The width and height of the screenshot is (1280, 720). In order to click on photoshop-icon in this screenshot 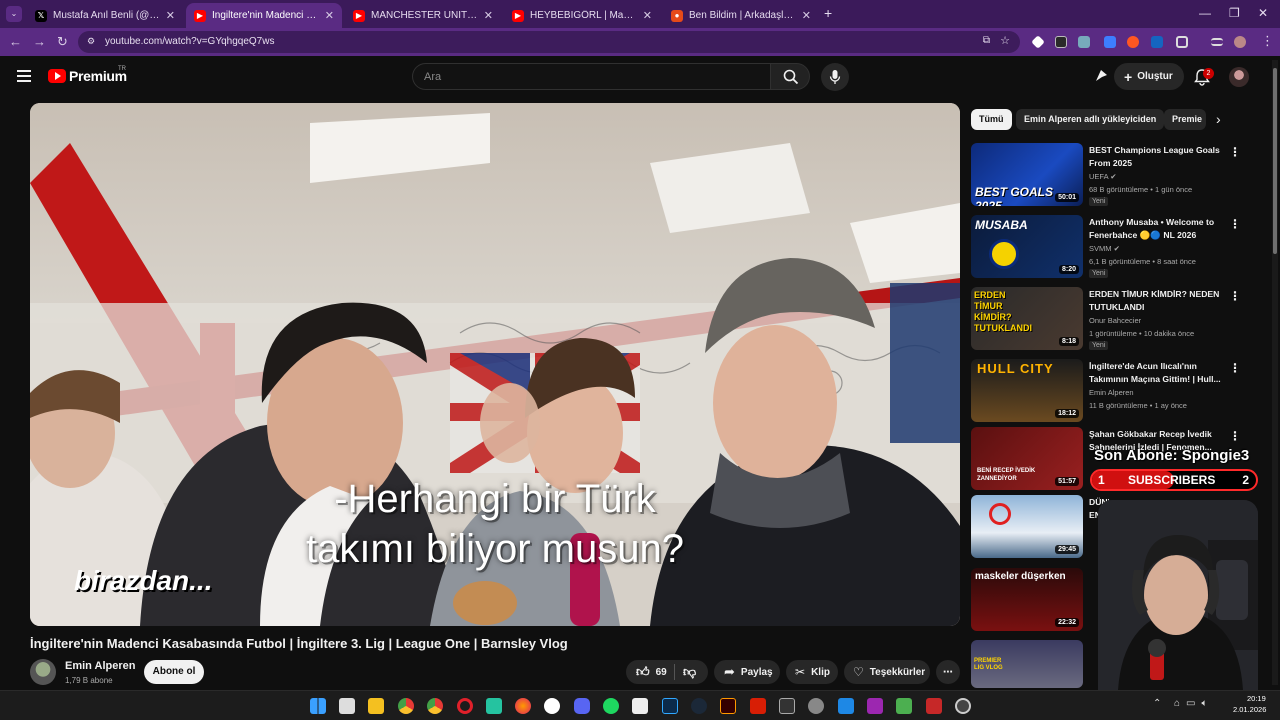, I will do `click(670, 706)`.